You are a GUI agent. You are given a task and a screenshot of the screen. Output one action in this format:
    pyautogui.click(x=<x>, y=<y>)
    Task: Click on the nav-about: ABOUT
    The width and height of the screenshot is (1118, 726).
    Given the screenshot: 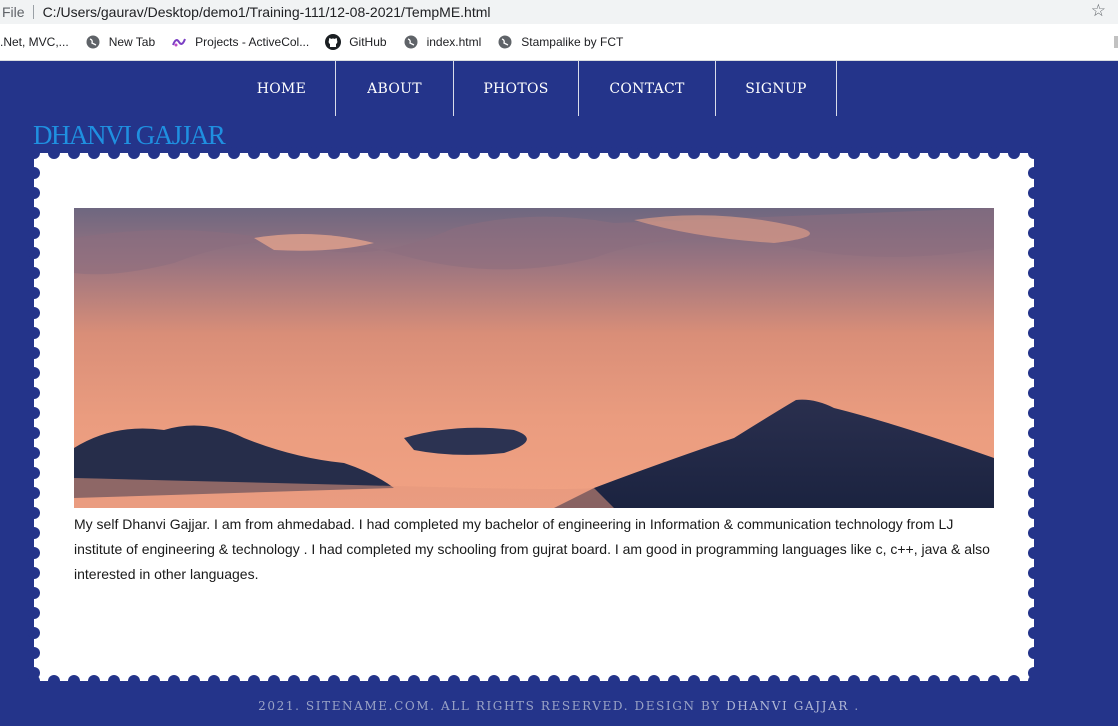 What is the action you would take?
    pyautogui.click(x=394, y=88)
    